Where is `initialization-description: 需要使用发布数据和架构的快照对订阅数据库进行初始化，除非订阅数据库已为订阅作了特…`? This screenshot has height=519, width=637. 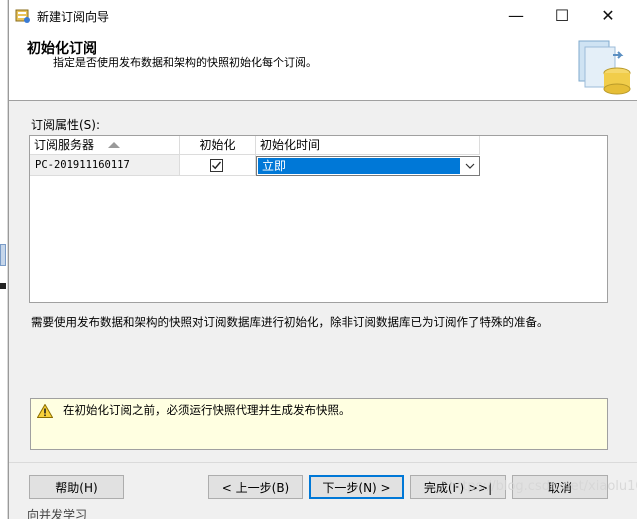 initialization-description: 需要使用发布数据和架构的快照对订阅数据库进行初始化，除非订阅数据库已为订阅作了特… is located at coordinates (290, 322).